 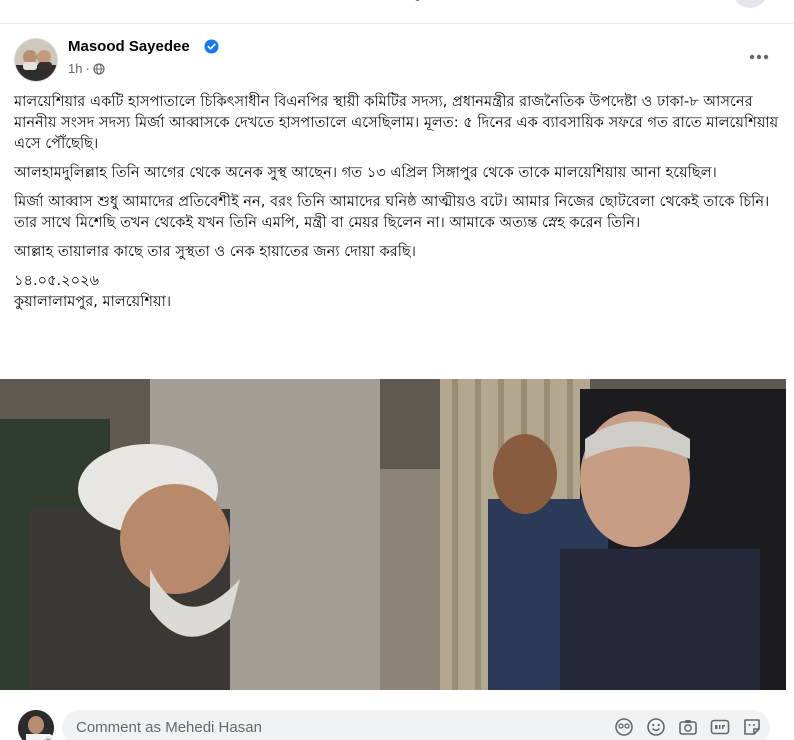 I want to click on avatar-sticker-icon, so click(x=624, y=727).